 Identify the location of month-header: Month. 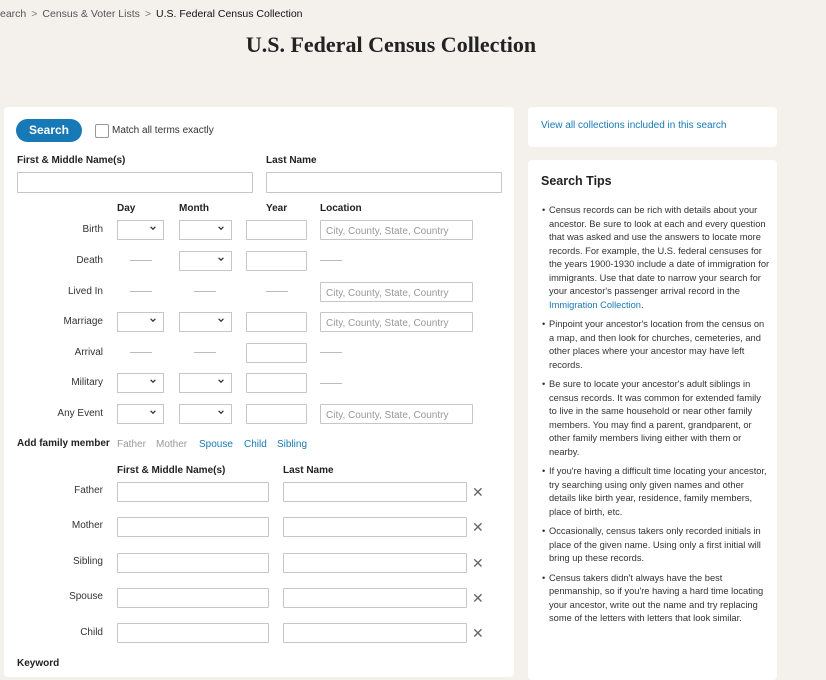
(194, 208).